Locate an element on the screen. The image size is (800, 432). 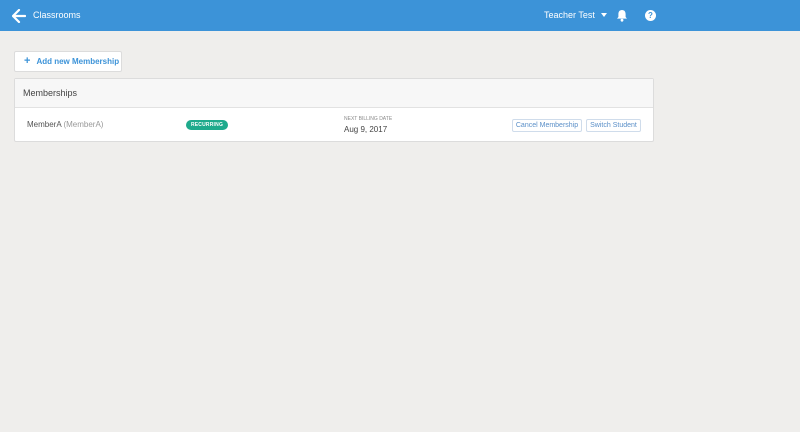
memberships-header: Memberships is located at coordinates (334, 93).